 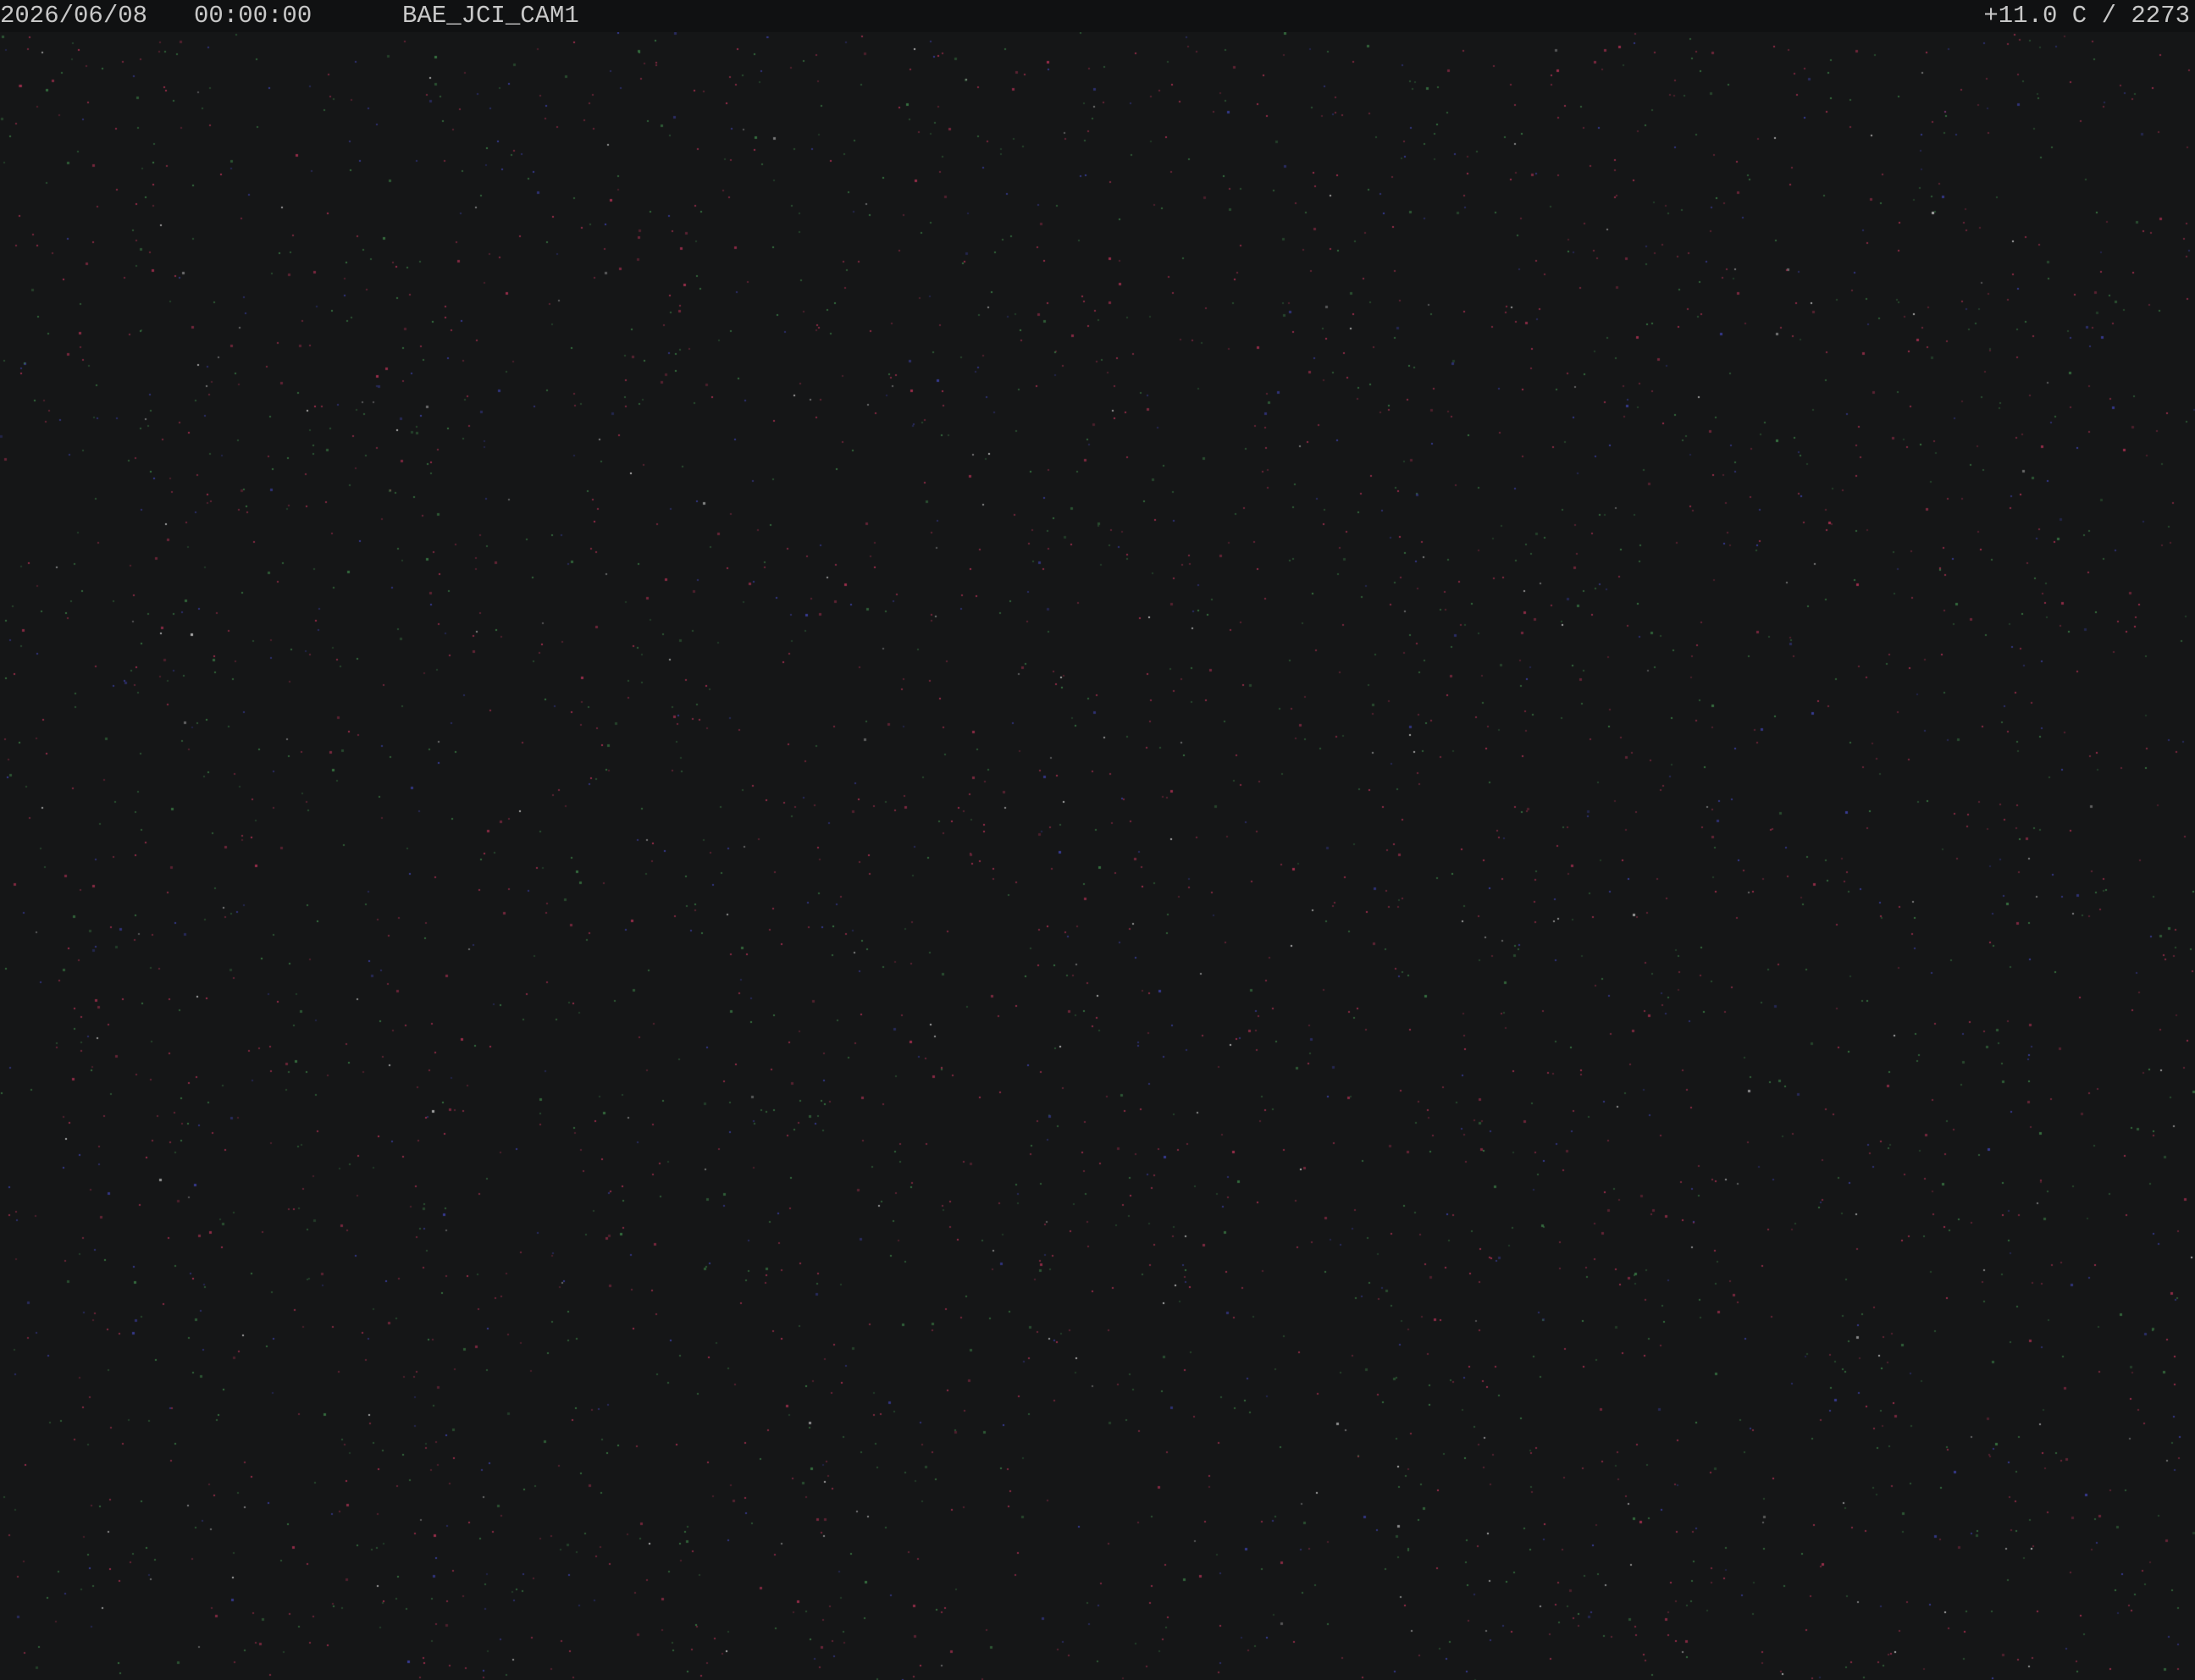 I want to click on camera-name: BAE_JCI_CAM1, so click(x=490, y=16).